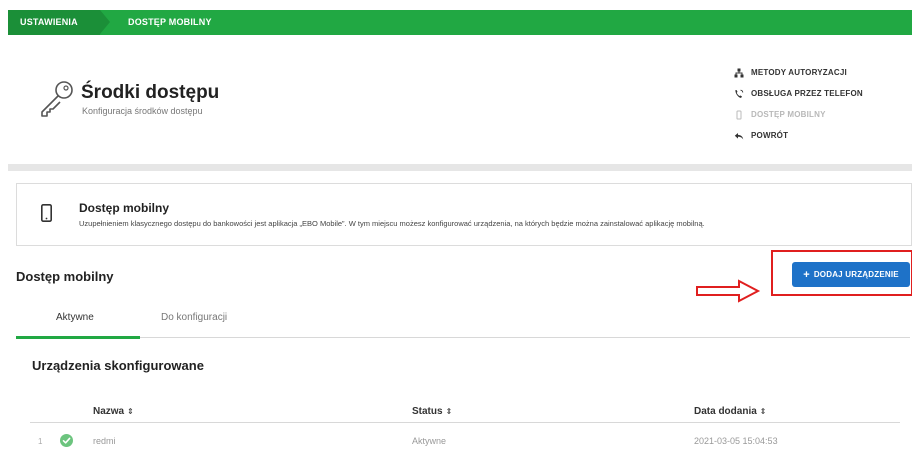 Image resolution: width=912 pixels, height=452 pixels. Describe the element at coordinates (739, 136) in the screenshot. I see `back-arrow-icon` at that location.